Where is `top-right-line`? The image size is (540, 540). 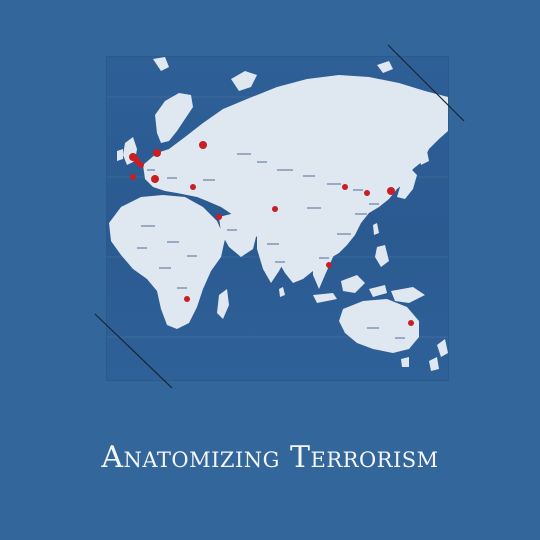
top-right-line is located at coordinates (426, 83).